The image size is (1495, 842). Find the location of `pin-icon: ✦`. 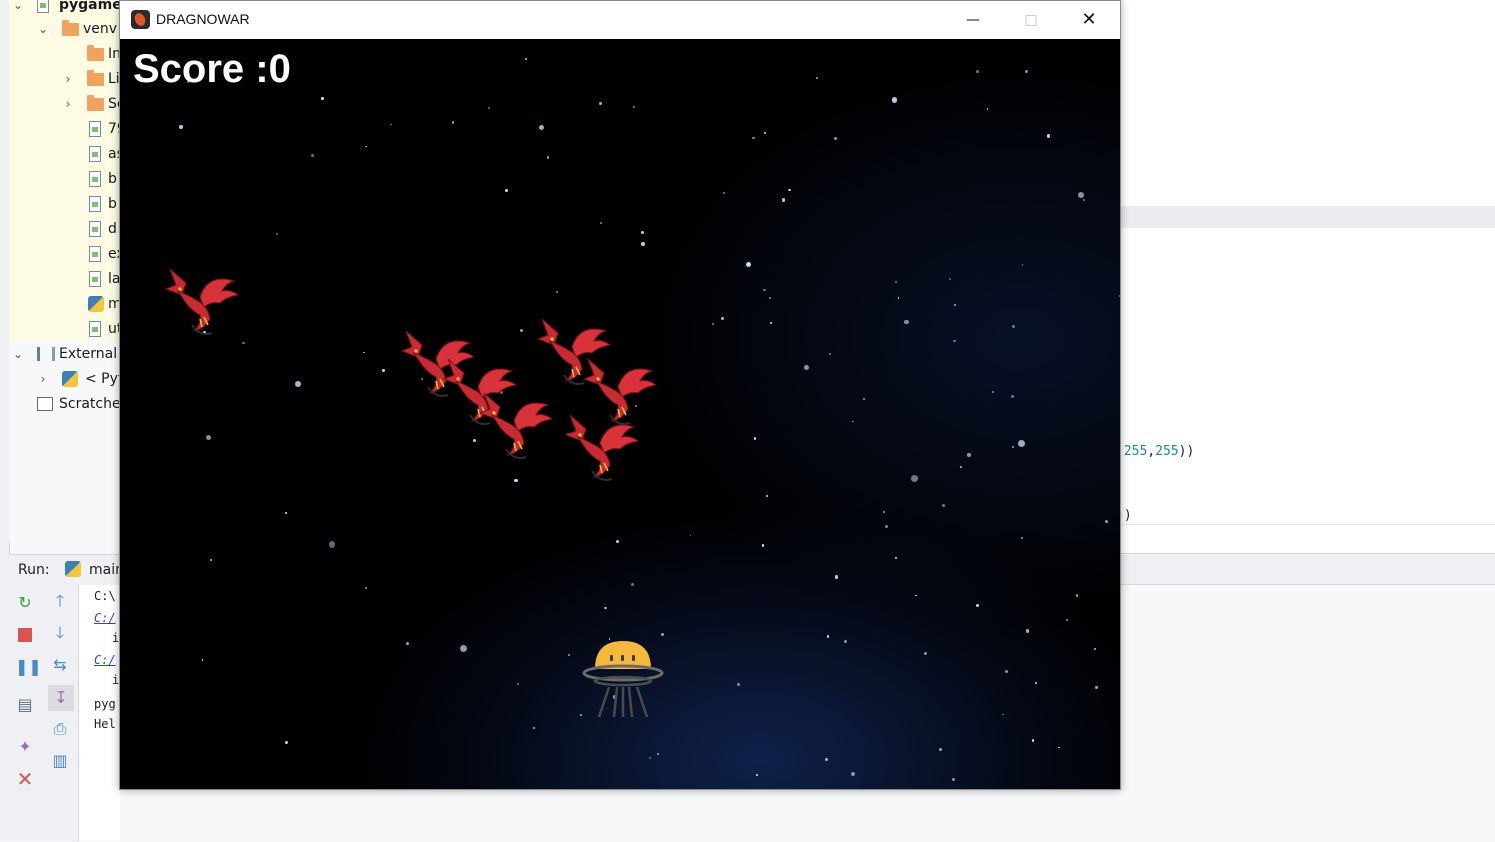

pin-icon: ✦ is located at coordinates (25, 747).